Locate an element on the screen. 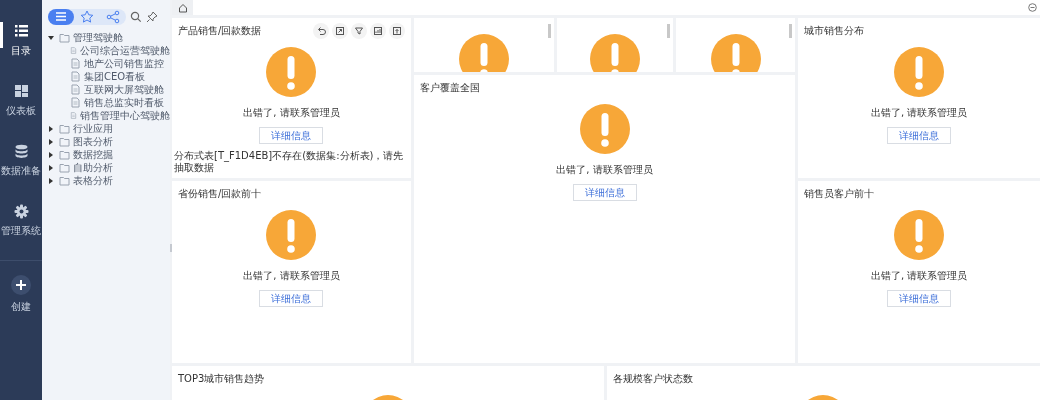 The image size is (1040, 400). error-detail: 分布式表[T_F1D4EB]不存在(数据集:分析表)，请先抽取数据 is located at coordinates (289, 162).